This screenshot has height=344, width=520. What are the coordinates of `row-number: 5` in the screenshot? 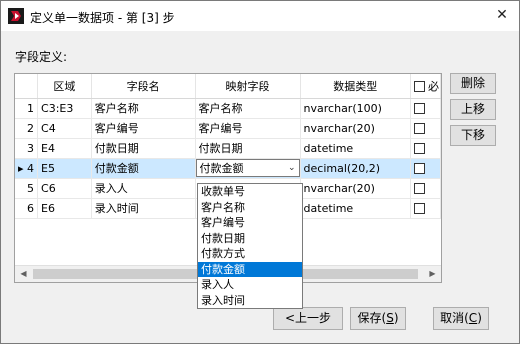 It's located at (27, 188).